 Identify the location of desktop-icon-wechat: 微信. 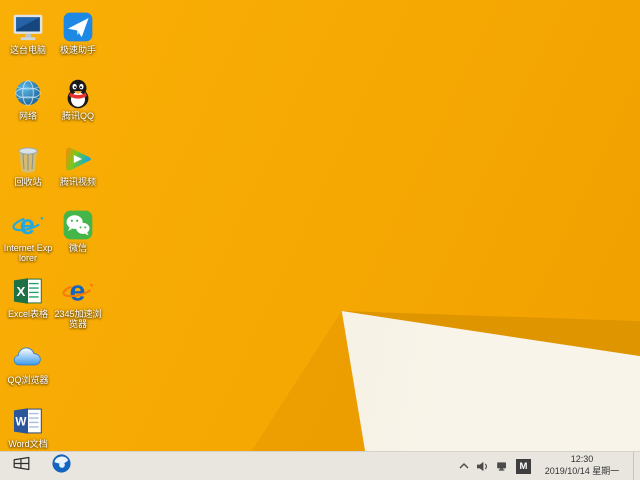
(78, 230).